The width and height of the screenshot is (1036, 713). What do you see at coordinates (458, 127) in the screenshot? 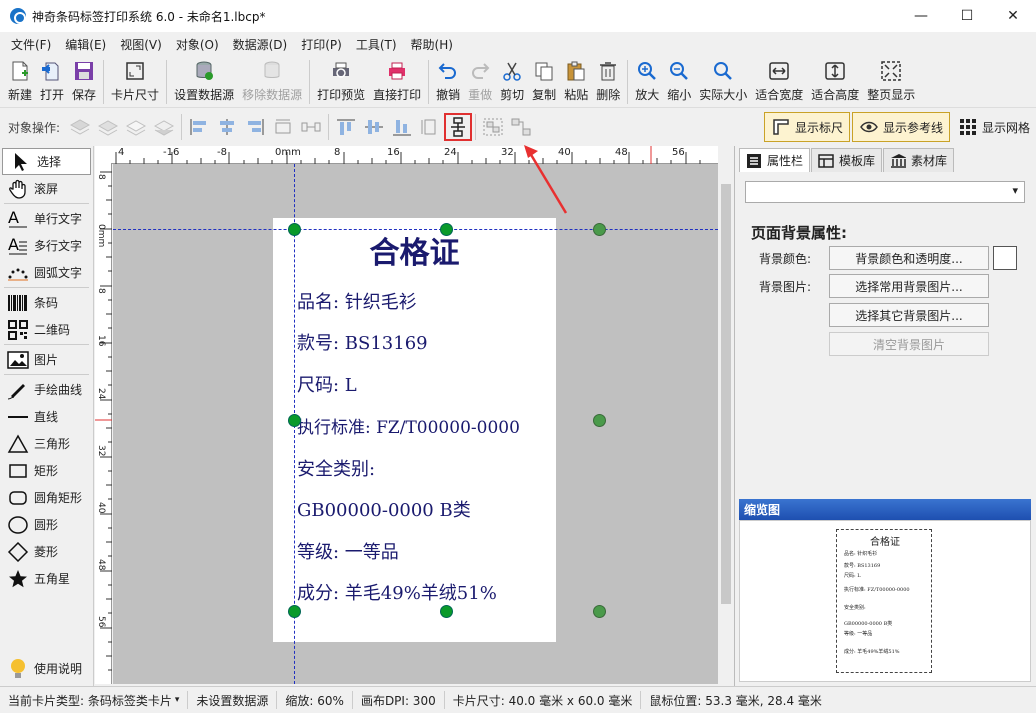
I see `distribute-vertical-button` at bounding box center [458, 127].